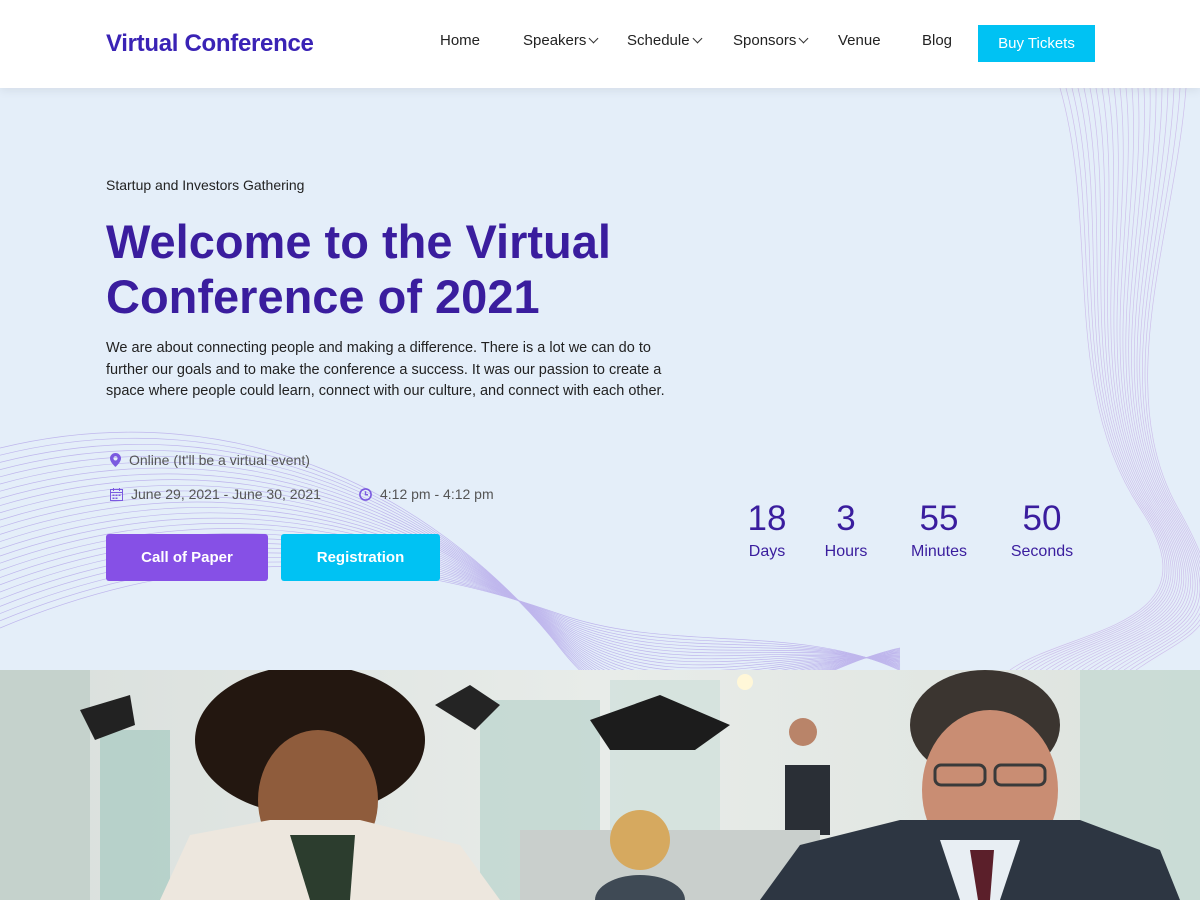 The height and width of the screenshot is (900, 1200). Describe the element at coordinates (767, 518) in the screenshot. I see `countdown-days-value: 18` at that location.